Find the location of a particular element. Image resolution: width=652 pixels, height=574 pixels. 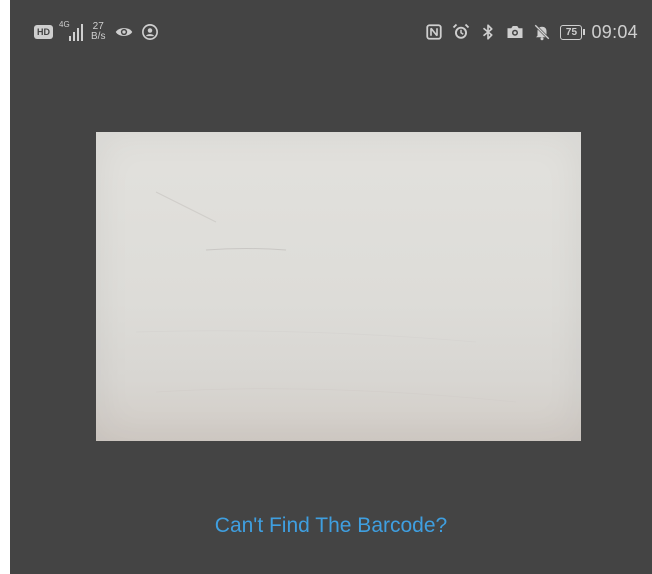

network-gen-label: 4G is located at coordinates (64, 24).